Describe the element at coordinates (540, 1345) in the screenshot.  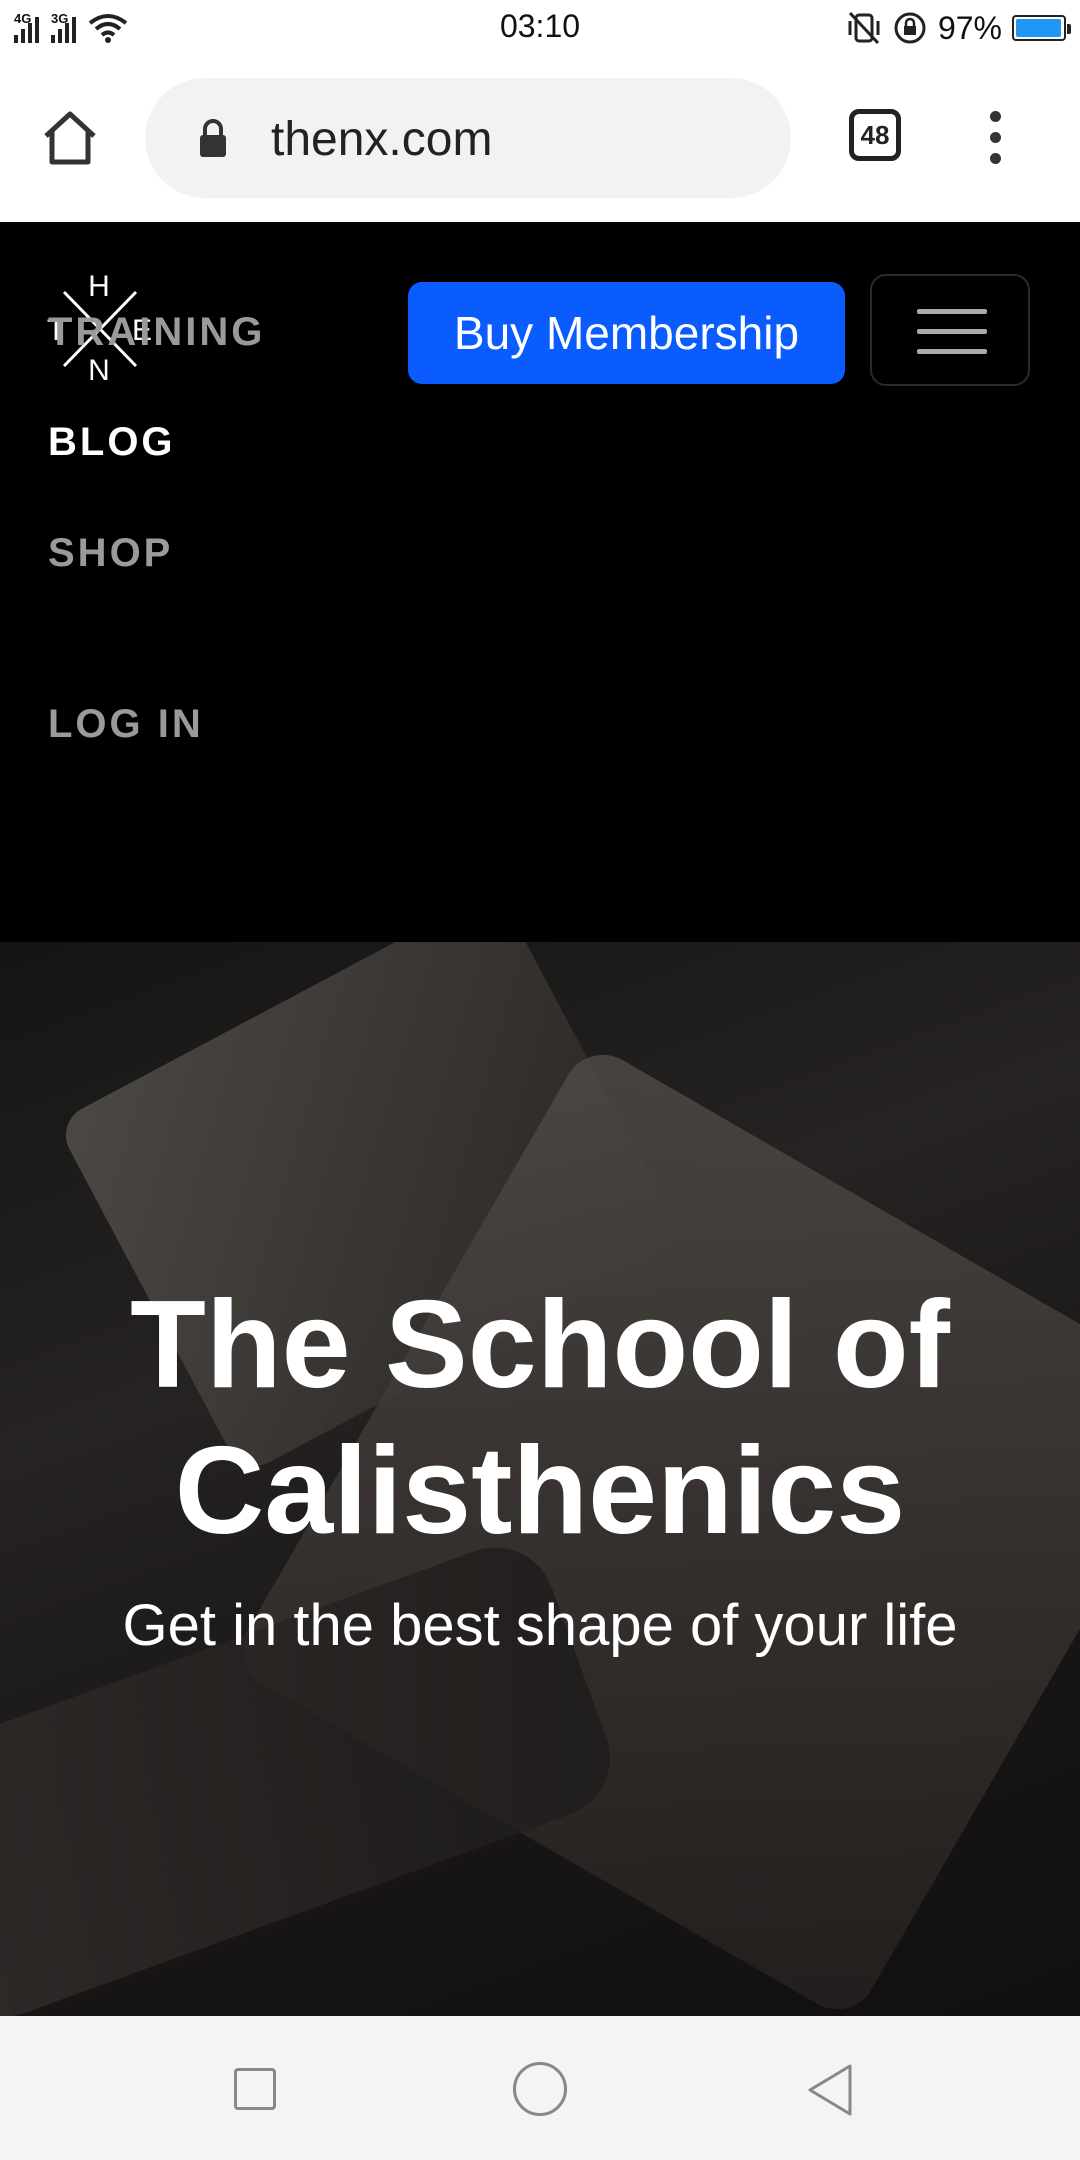
I see `hero-title-line-1: The School of` at that location.